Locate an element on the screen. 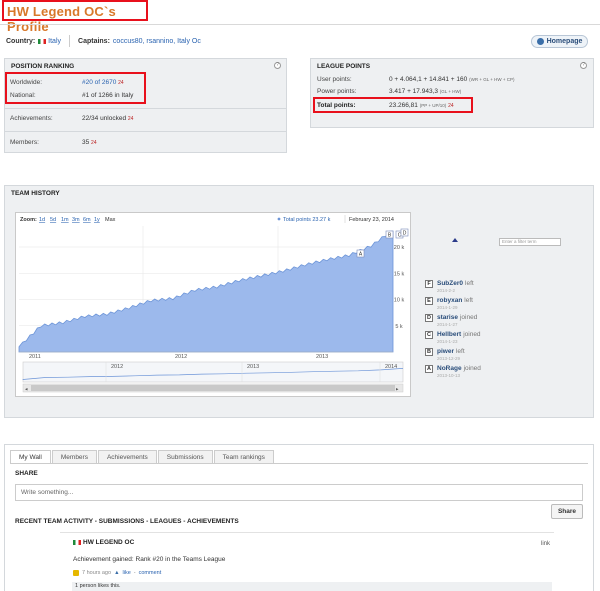 This screenshot has height=591, width=600. event-member: robyxan left is located at coordinates (455, 300).